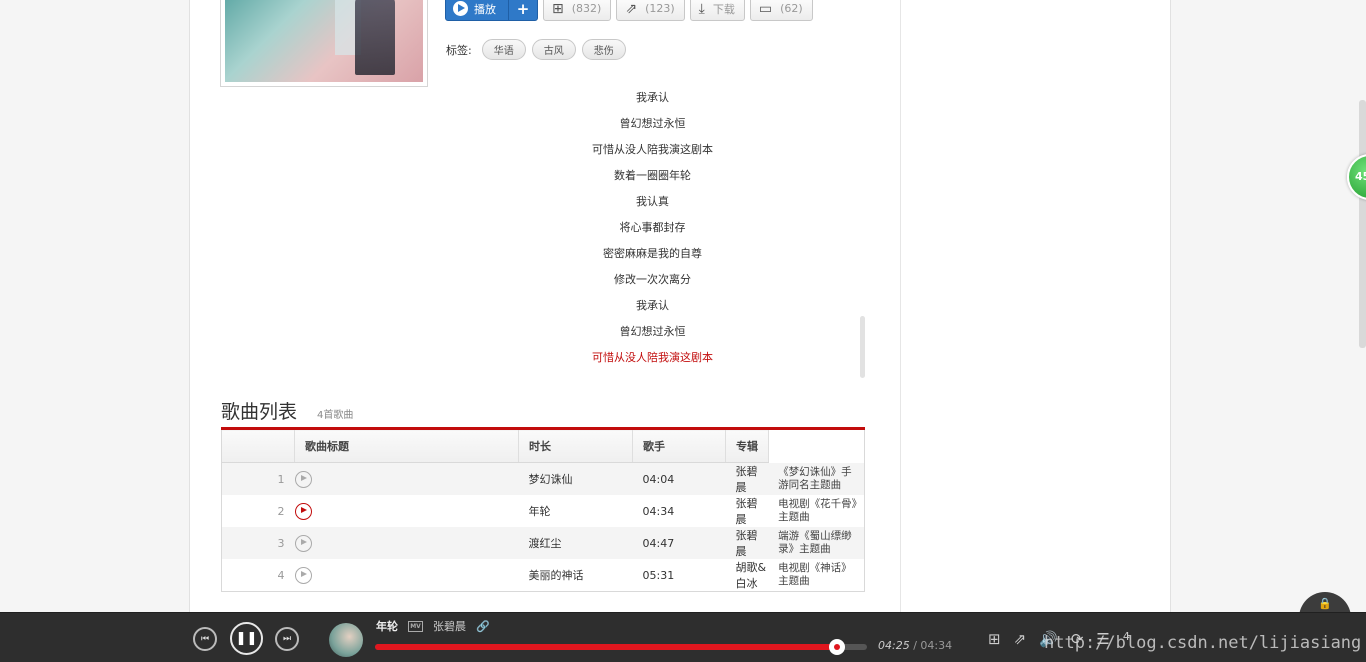 This screenshot has width=1366, height=662. What do you see at coordinates (652, 253) in the screenshot?
I see `lyric-line: 密密麻麻是我的自尊` at bounding box center [652, 253].